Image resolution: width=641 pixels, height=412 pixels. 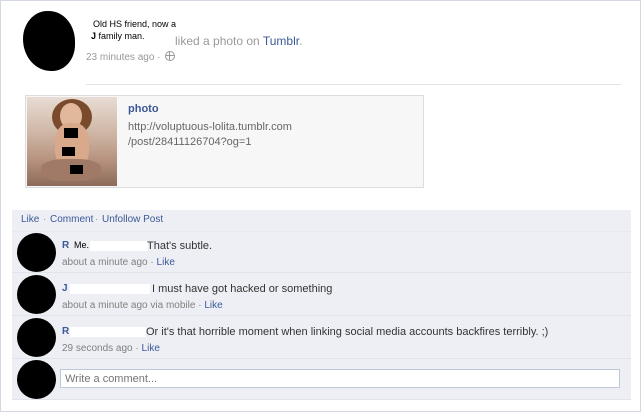 What do you see at coordinates (159, 57) in the screenshot?
I see `story-time-sep: ·` at bounding box center [159, 57].